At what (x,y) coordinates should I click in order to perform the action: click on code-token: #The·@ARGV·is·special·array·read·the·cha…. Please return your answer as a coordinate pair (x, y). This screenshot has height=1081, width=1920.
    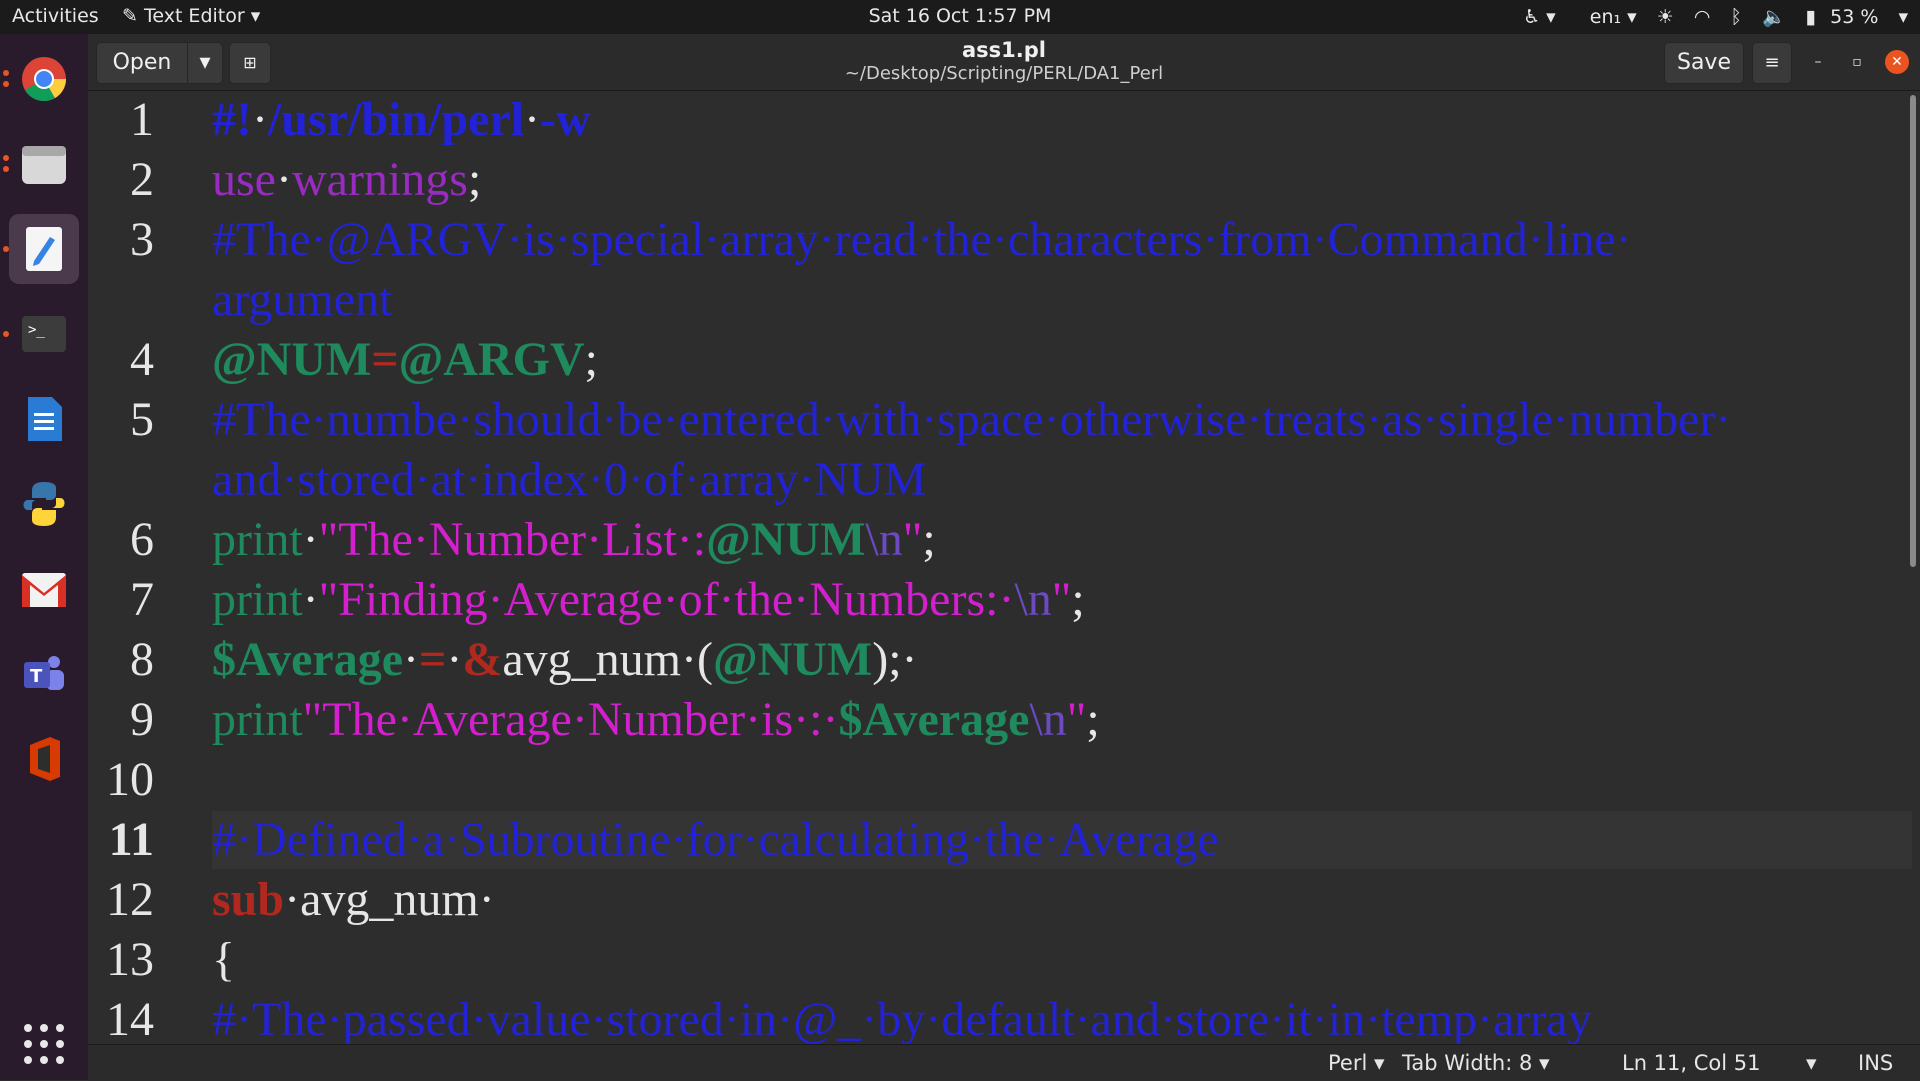
    Looking at the image, I should click on (922, 239).